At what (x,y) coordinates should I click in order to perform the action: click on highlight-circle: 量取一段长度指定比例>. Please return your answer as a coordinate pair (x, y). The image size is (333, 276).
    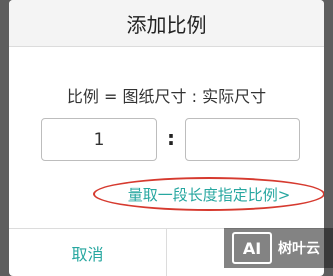
    Looking at the image, I should click on (208, 194).